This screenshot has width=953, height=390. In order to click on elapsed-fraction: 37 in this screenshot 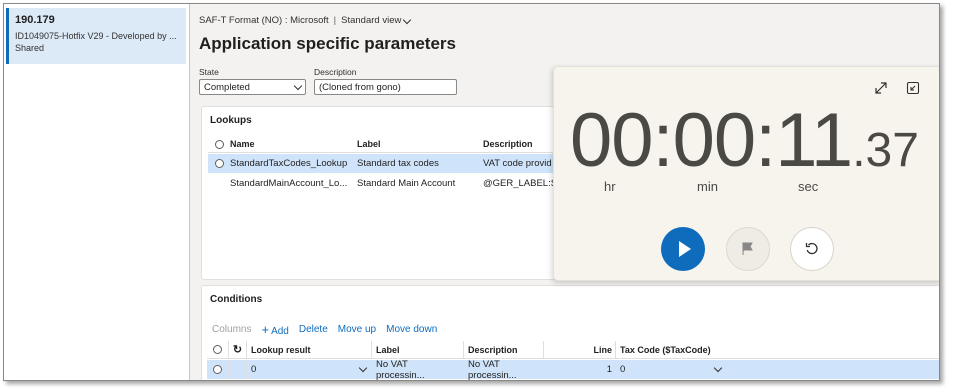, I will do `click(892, 150)`.